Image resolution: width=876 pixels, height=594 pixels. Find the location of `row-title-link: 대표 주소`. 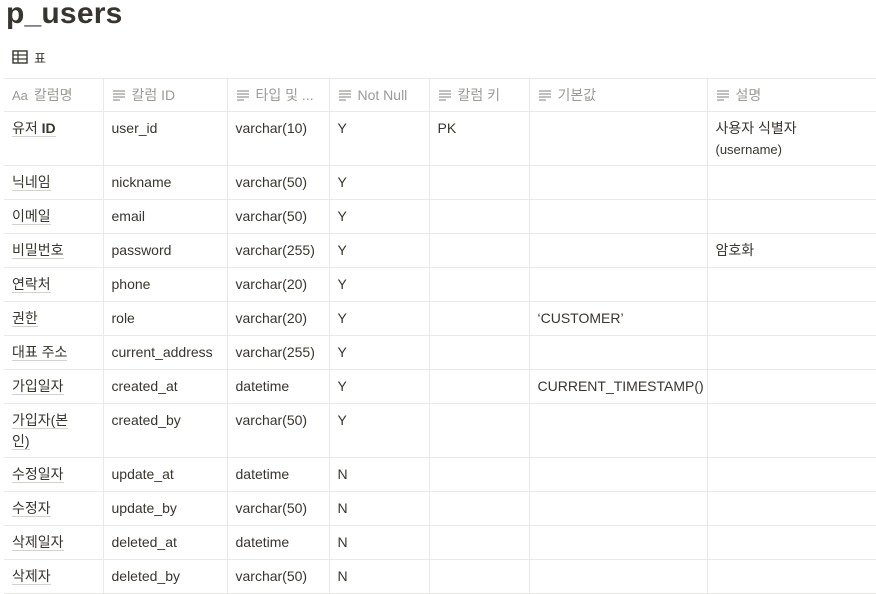

row-title-link: 대표 주소 is located at coordinates (40, 352).